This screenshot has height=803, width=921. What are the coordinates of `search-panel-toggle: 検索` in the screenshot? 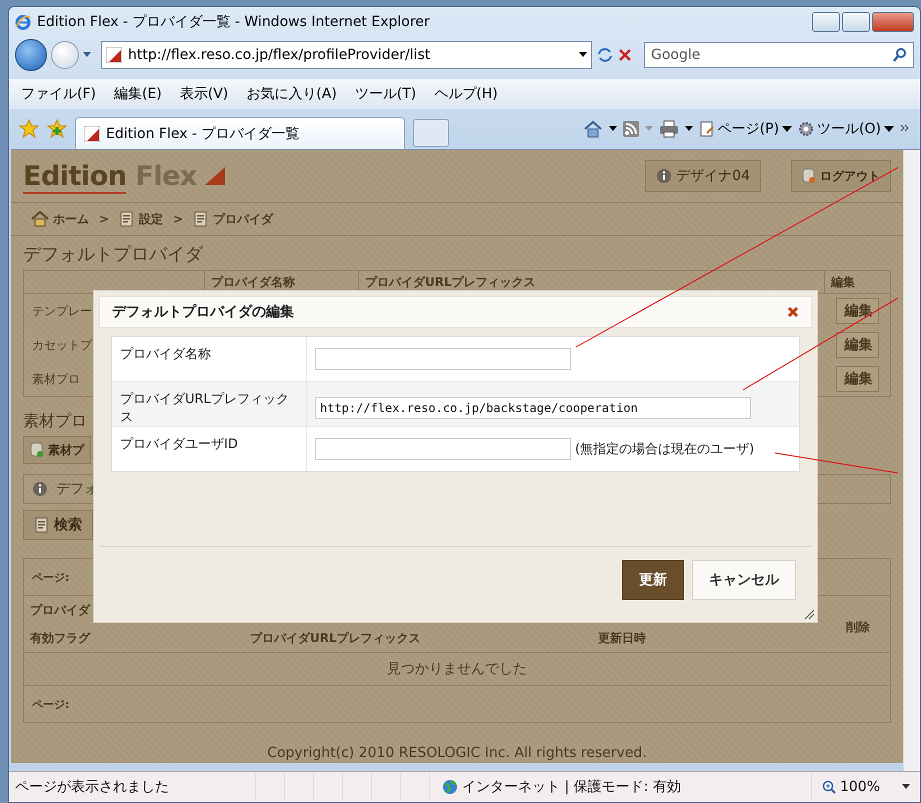 It's located at (58, 525).